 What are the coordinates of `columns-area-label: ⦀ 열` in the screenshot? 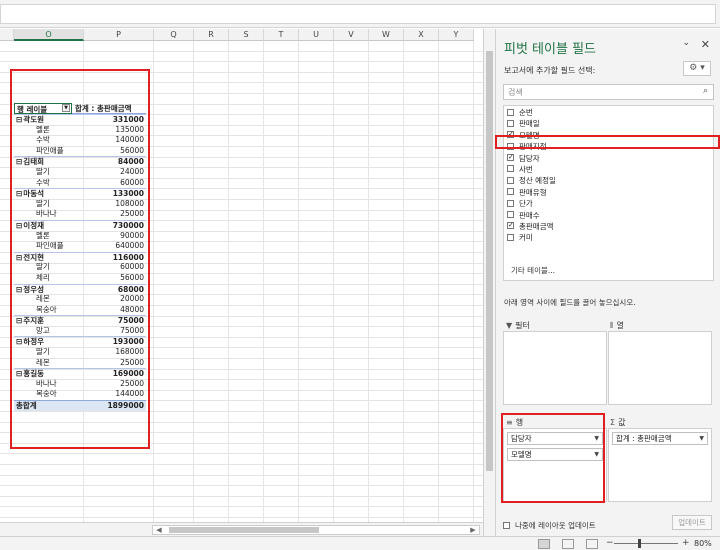 It's located at (617, 325).